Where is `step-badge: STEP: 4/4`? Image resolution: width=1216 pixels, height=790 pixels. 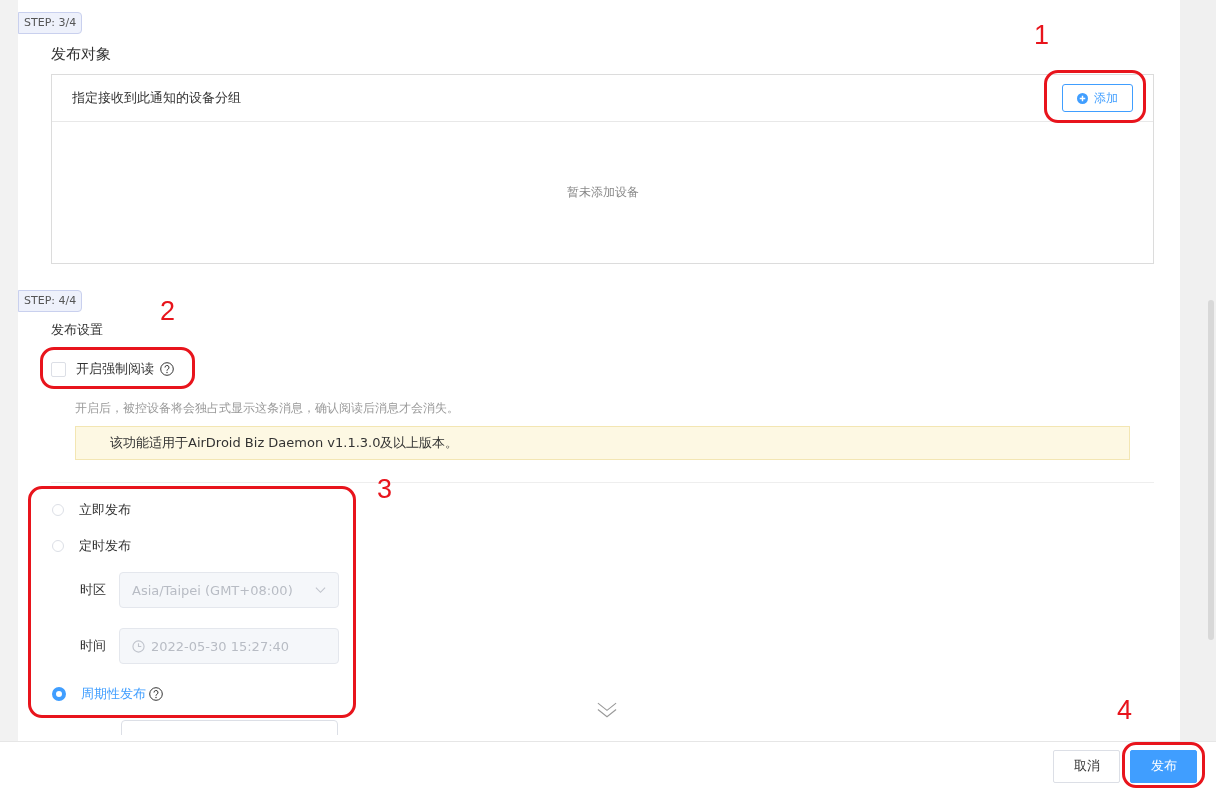
step-badge: STEP: 4/4 is located at coordinates (50, 301).